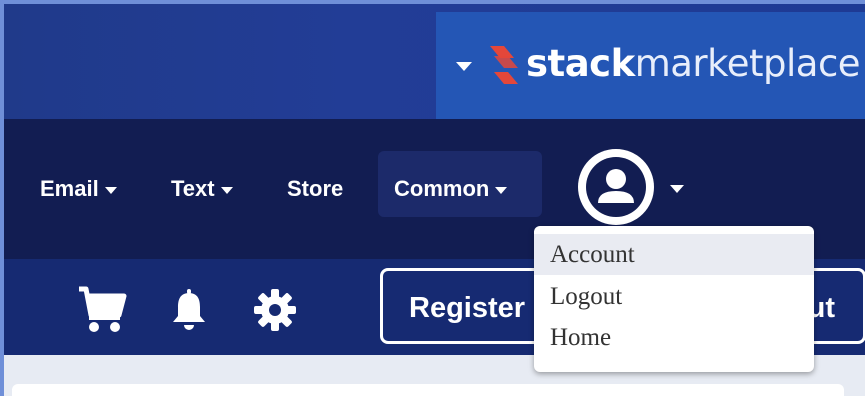 The image size is (865, 396). What do you see at coordinates (275, 310) in the screenshot?
I see `gear-icon` at bounding box center [275, 310].